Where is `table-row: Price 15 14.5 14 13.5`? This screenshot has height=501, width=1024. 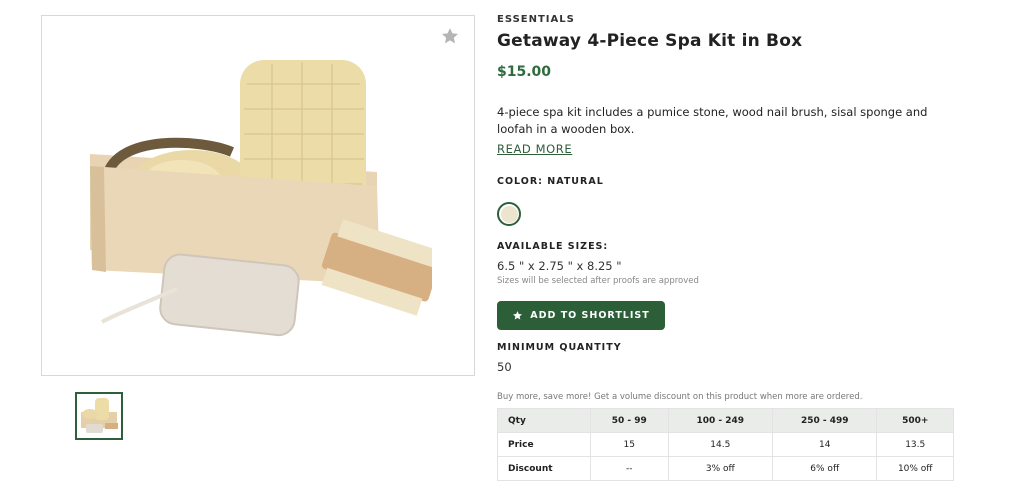 table-row: Price 15 14.5 14 13.5 is located at coordinates (725, 444).